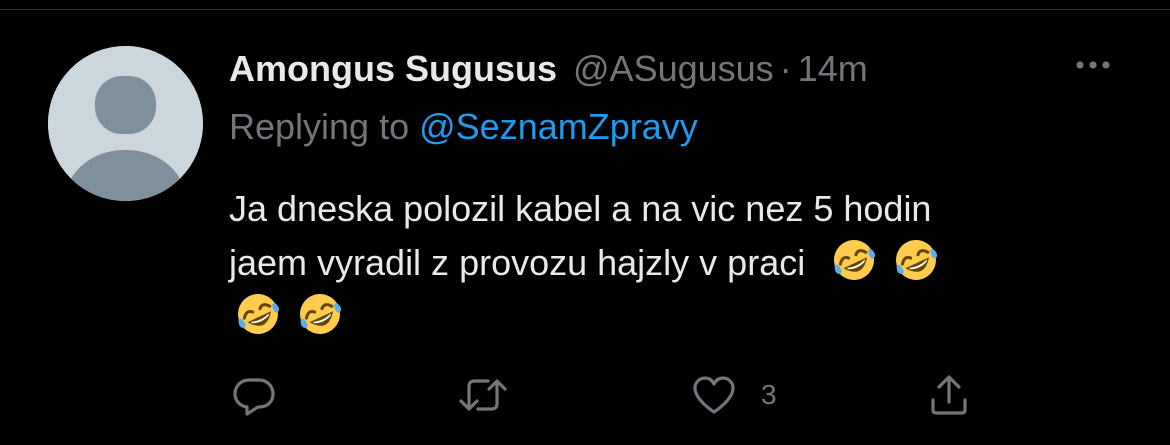 Image resolution: width=1170 pixels, height=445 pixels. I want to click on replying-to-label: Replying to, so click(319, 126).